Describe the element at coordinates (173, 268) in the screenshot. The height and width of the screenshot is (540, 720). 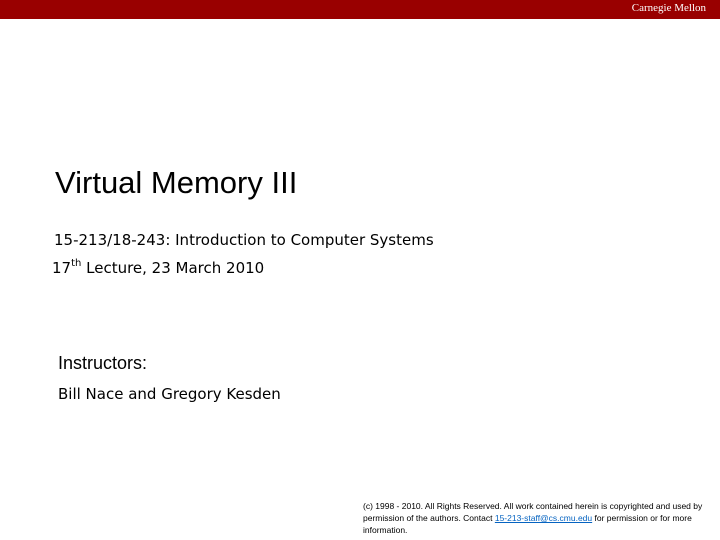
I see `lecture-date: Lecture, 23 March 2010` at that location.